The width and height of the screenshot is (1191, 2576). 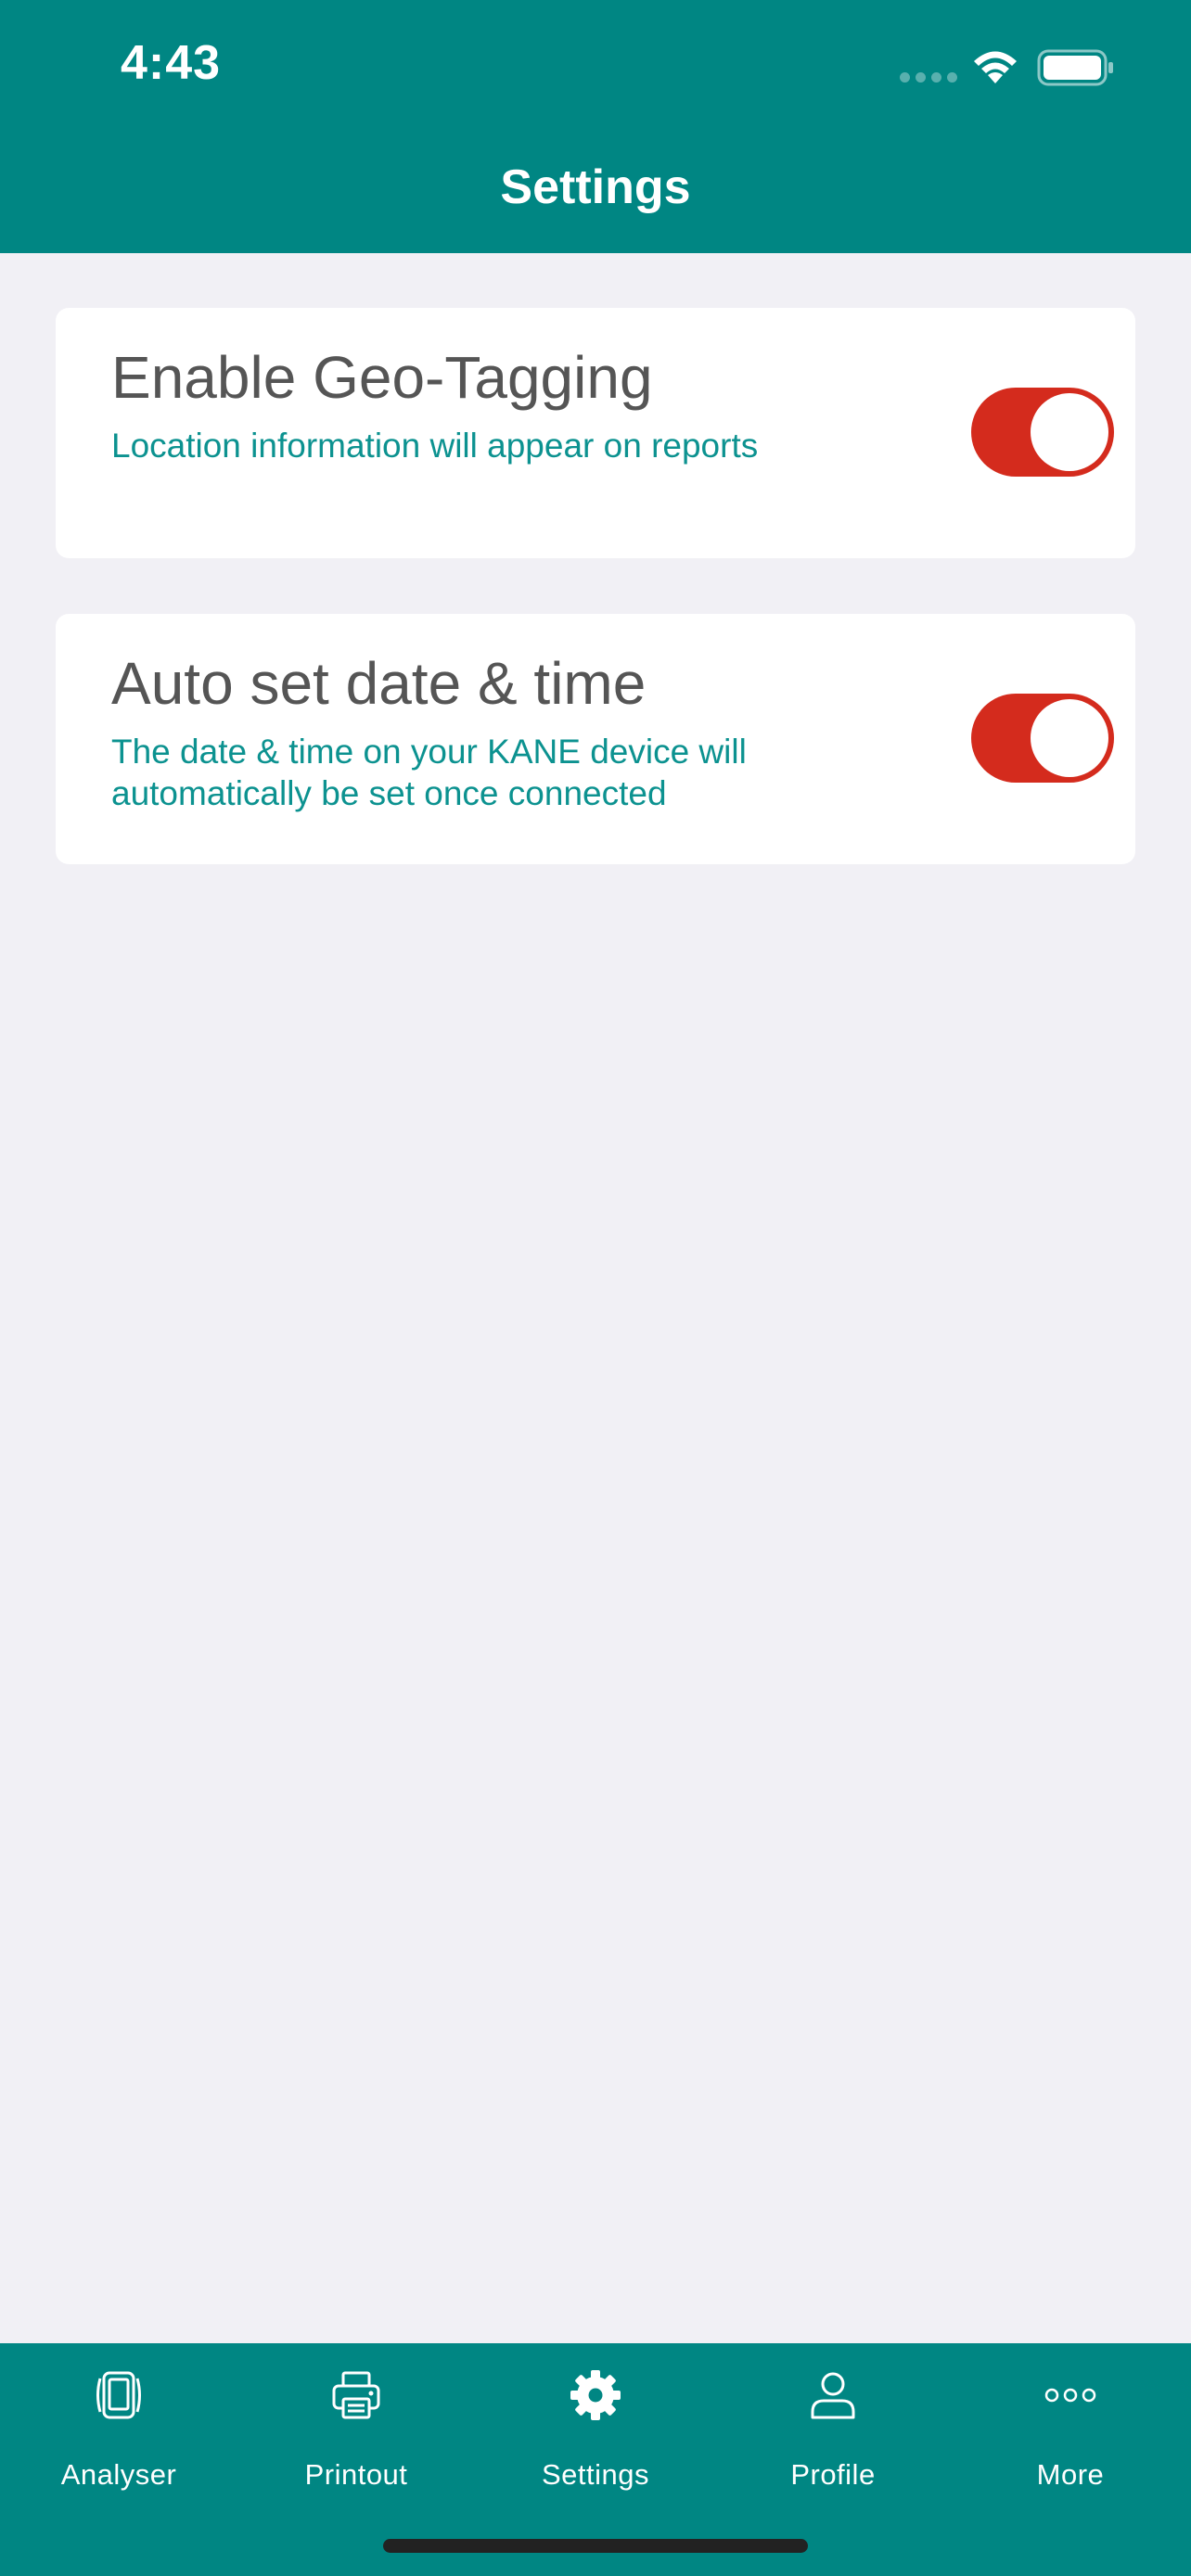 I want to click on tab-label: Printout, so click(x=356, y=2474).